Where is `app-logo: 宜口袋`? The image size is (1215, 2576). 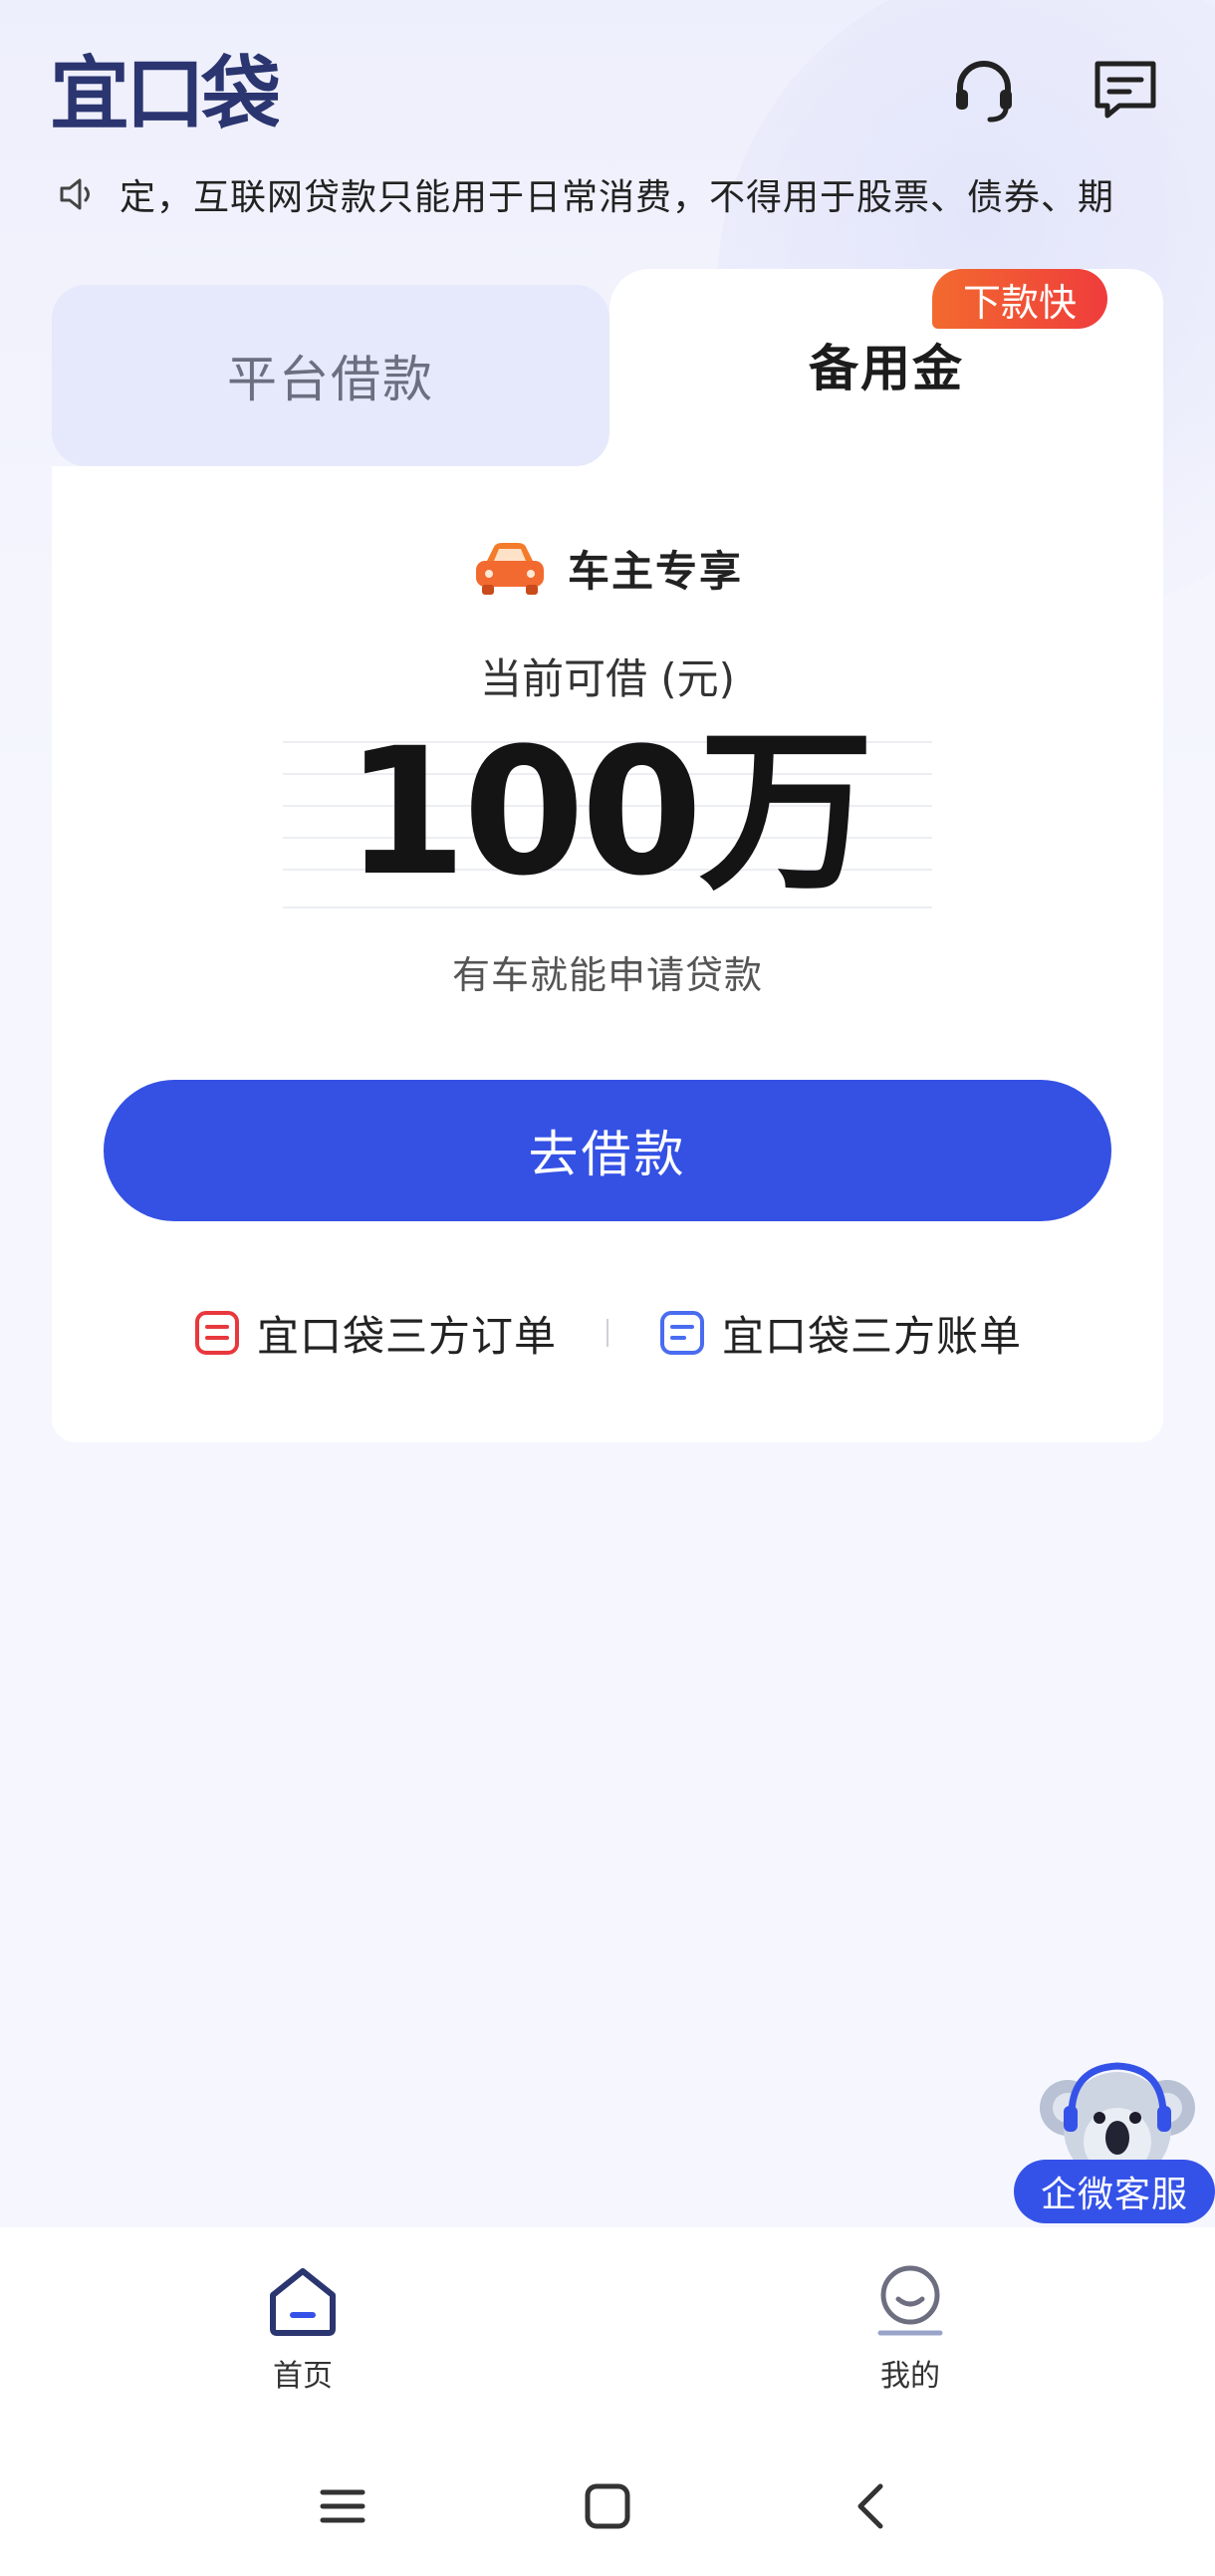 app-logo: 宜口袋 is located at coordinates (168, 90).